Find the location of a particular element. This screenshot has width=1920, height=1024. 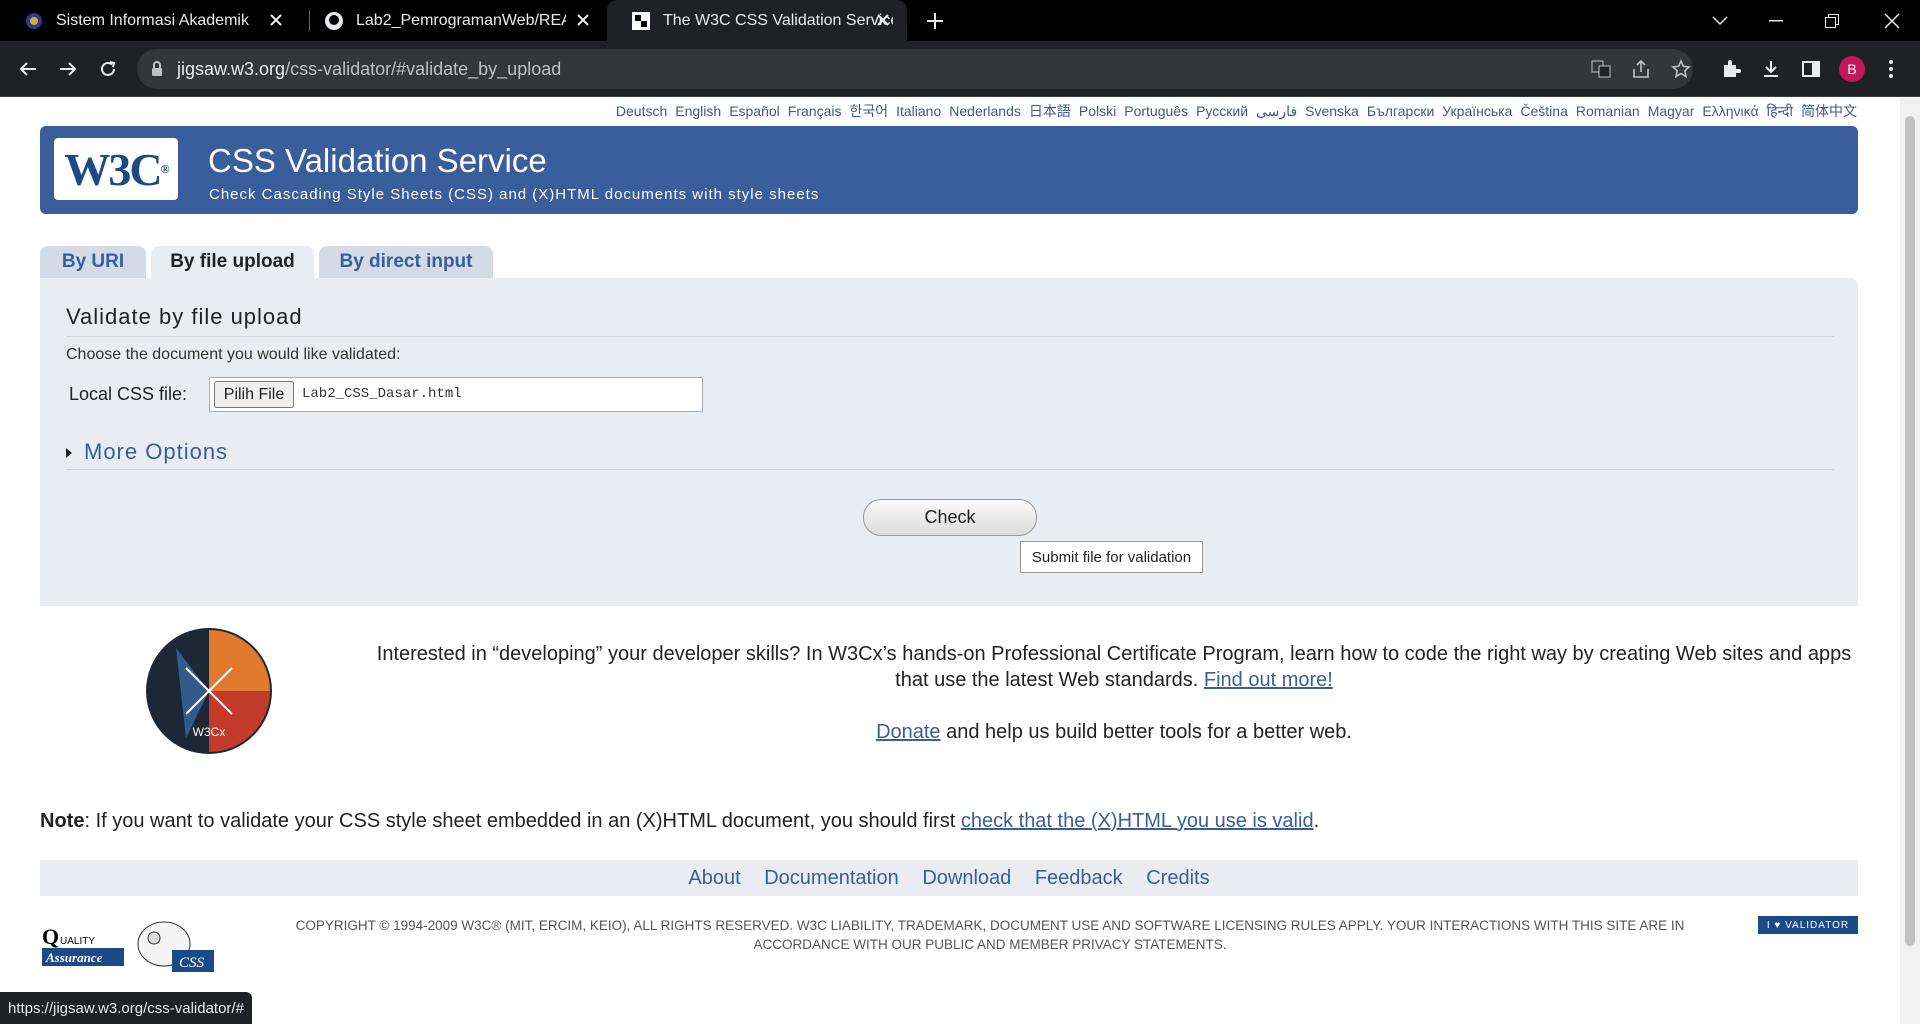

w3cx-developer-badge: W3Cx is located at coordinates (209, 691).